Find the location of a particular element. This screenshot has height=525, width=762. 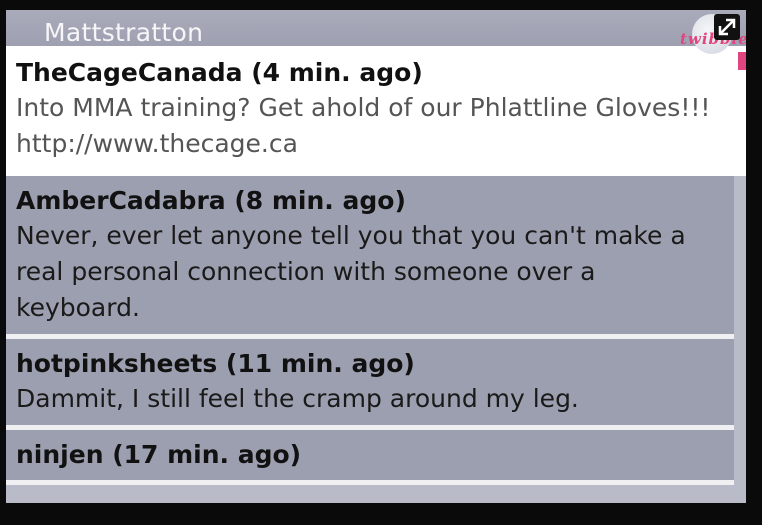

tweet-item: ninjen (17 min. ago) is located at coordinates (370, 457).